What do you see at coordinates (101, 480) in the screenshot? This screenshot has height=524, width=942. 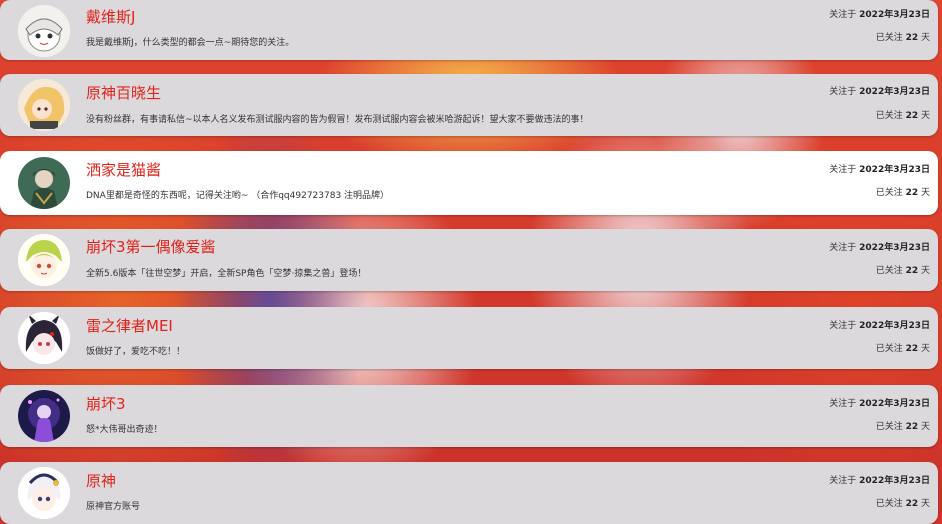 I see `user-name: 原神` at bounding box center [101, 480].